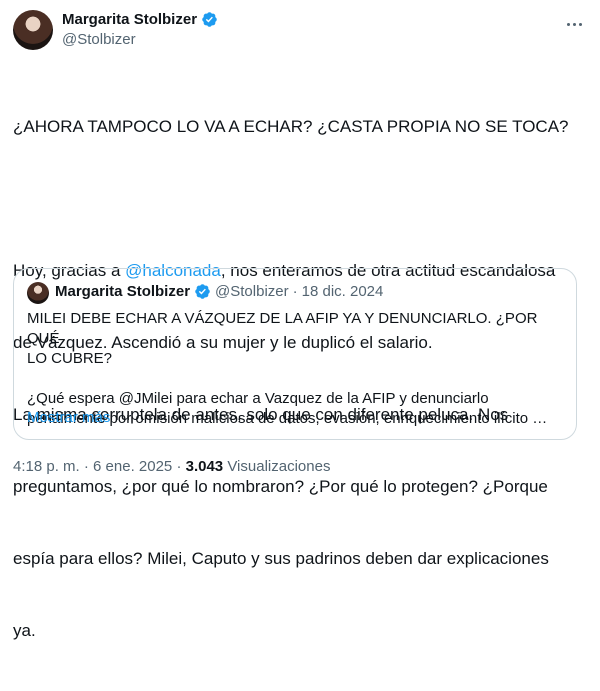  What do you see at coordinates (300, 199) in the screenshot?
I see `tweet-line` at bounding box center [300, 199].